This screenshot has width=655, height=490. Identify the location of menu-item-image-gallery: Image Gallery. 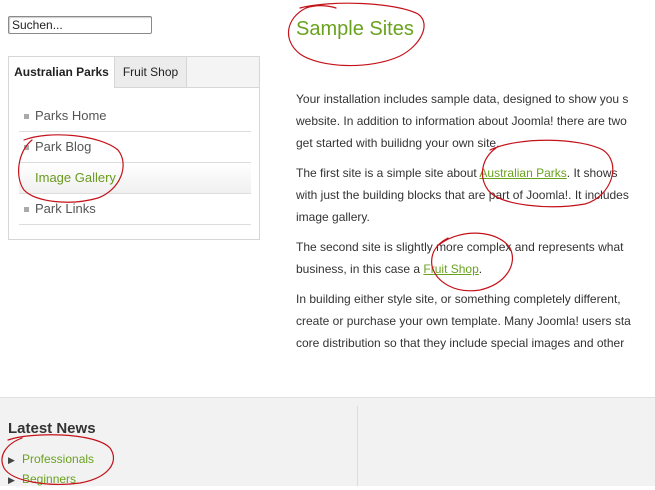
(135, 178).